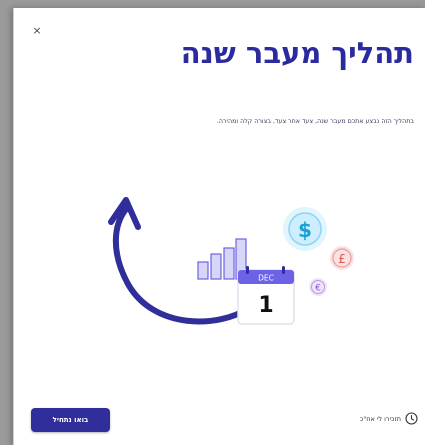 Image resolution: width=425 pixels, height=445 pixels. I want to click on dollar-coin-icon: $, so click(305, 229).